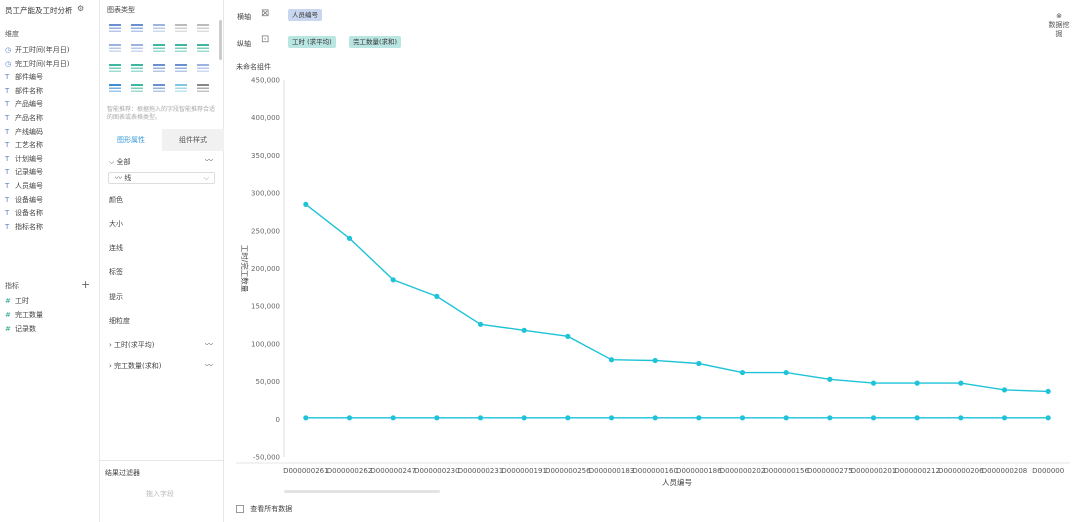 Image resolution: width=1078 pixels, height=522 pixels. I want to click on dimension-item: ◷ 完工时间(年月日), so click(37, 64).